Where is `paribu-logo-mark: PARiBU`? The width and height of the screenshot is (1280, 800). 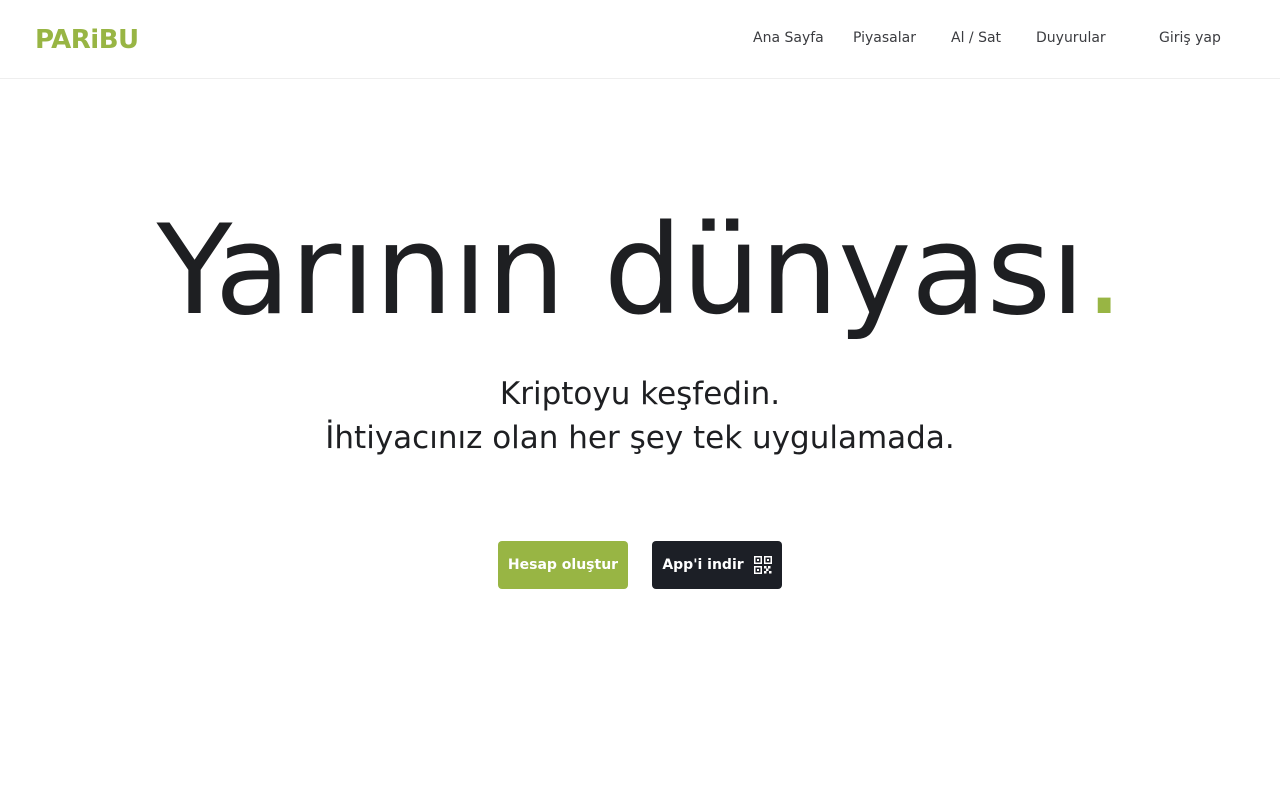 paribu-logo-mark: PARiBU is located at coordinates (87, 39).